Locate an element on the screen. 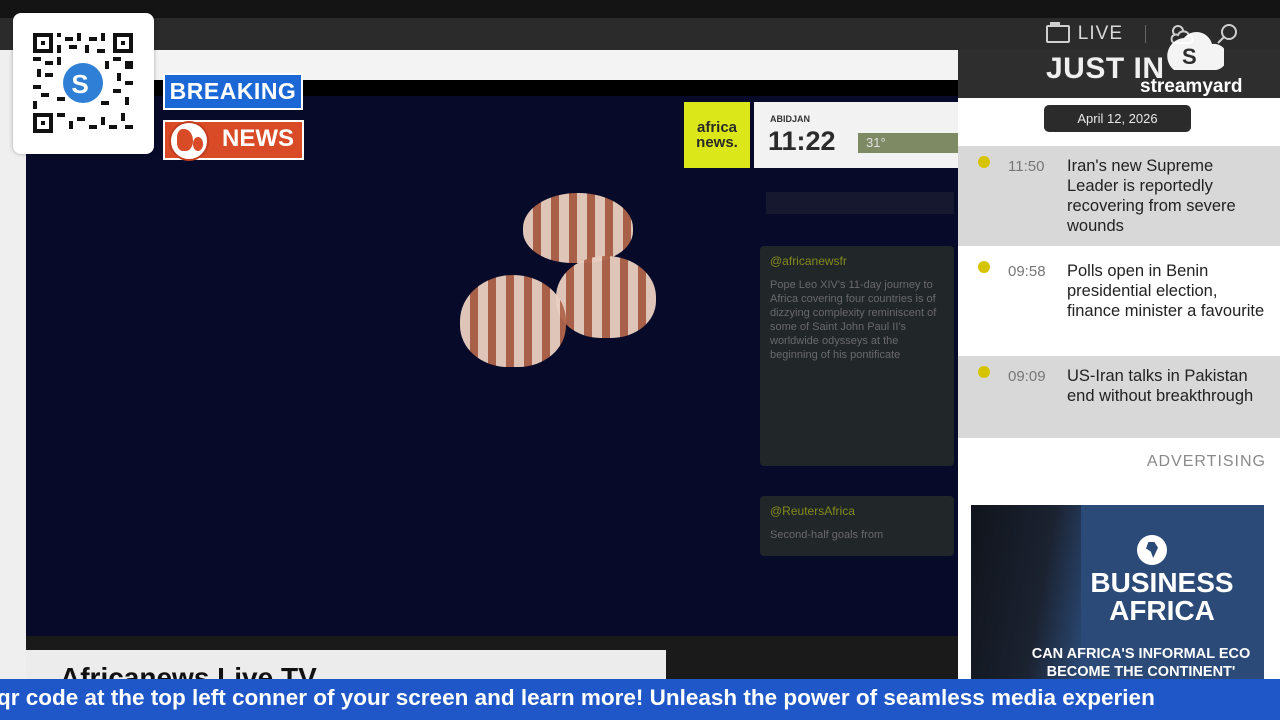 The height and width of the screenshot is (720, 1280). ad-subtitle-line1: CAN AFRICA'S INFORMAL ECO is located at coordinates (1141, 654).